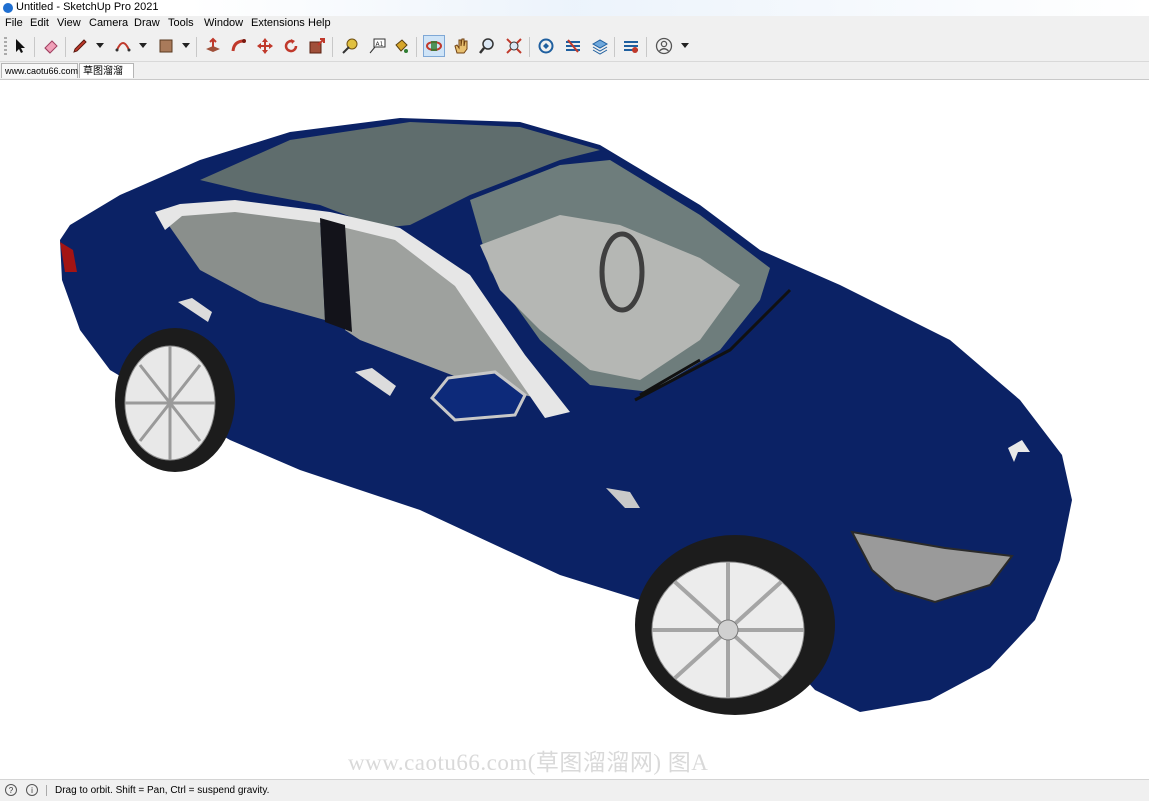  I want to click on arc-icon, so click(123, 47).